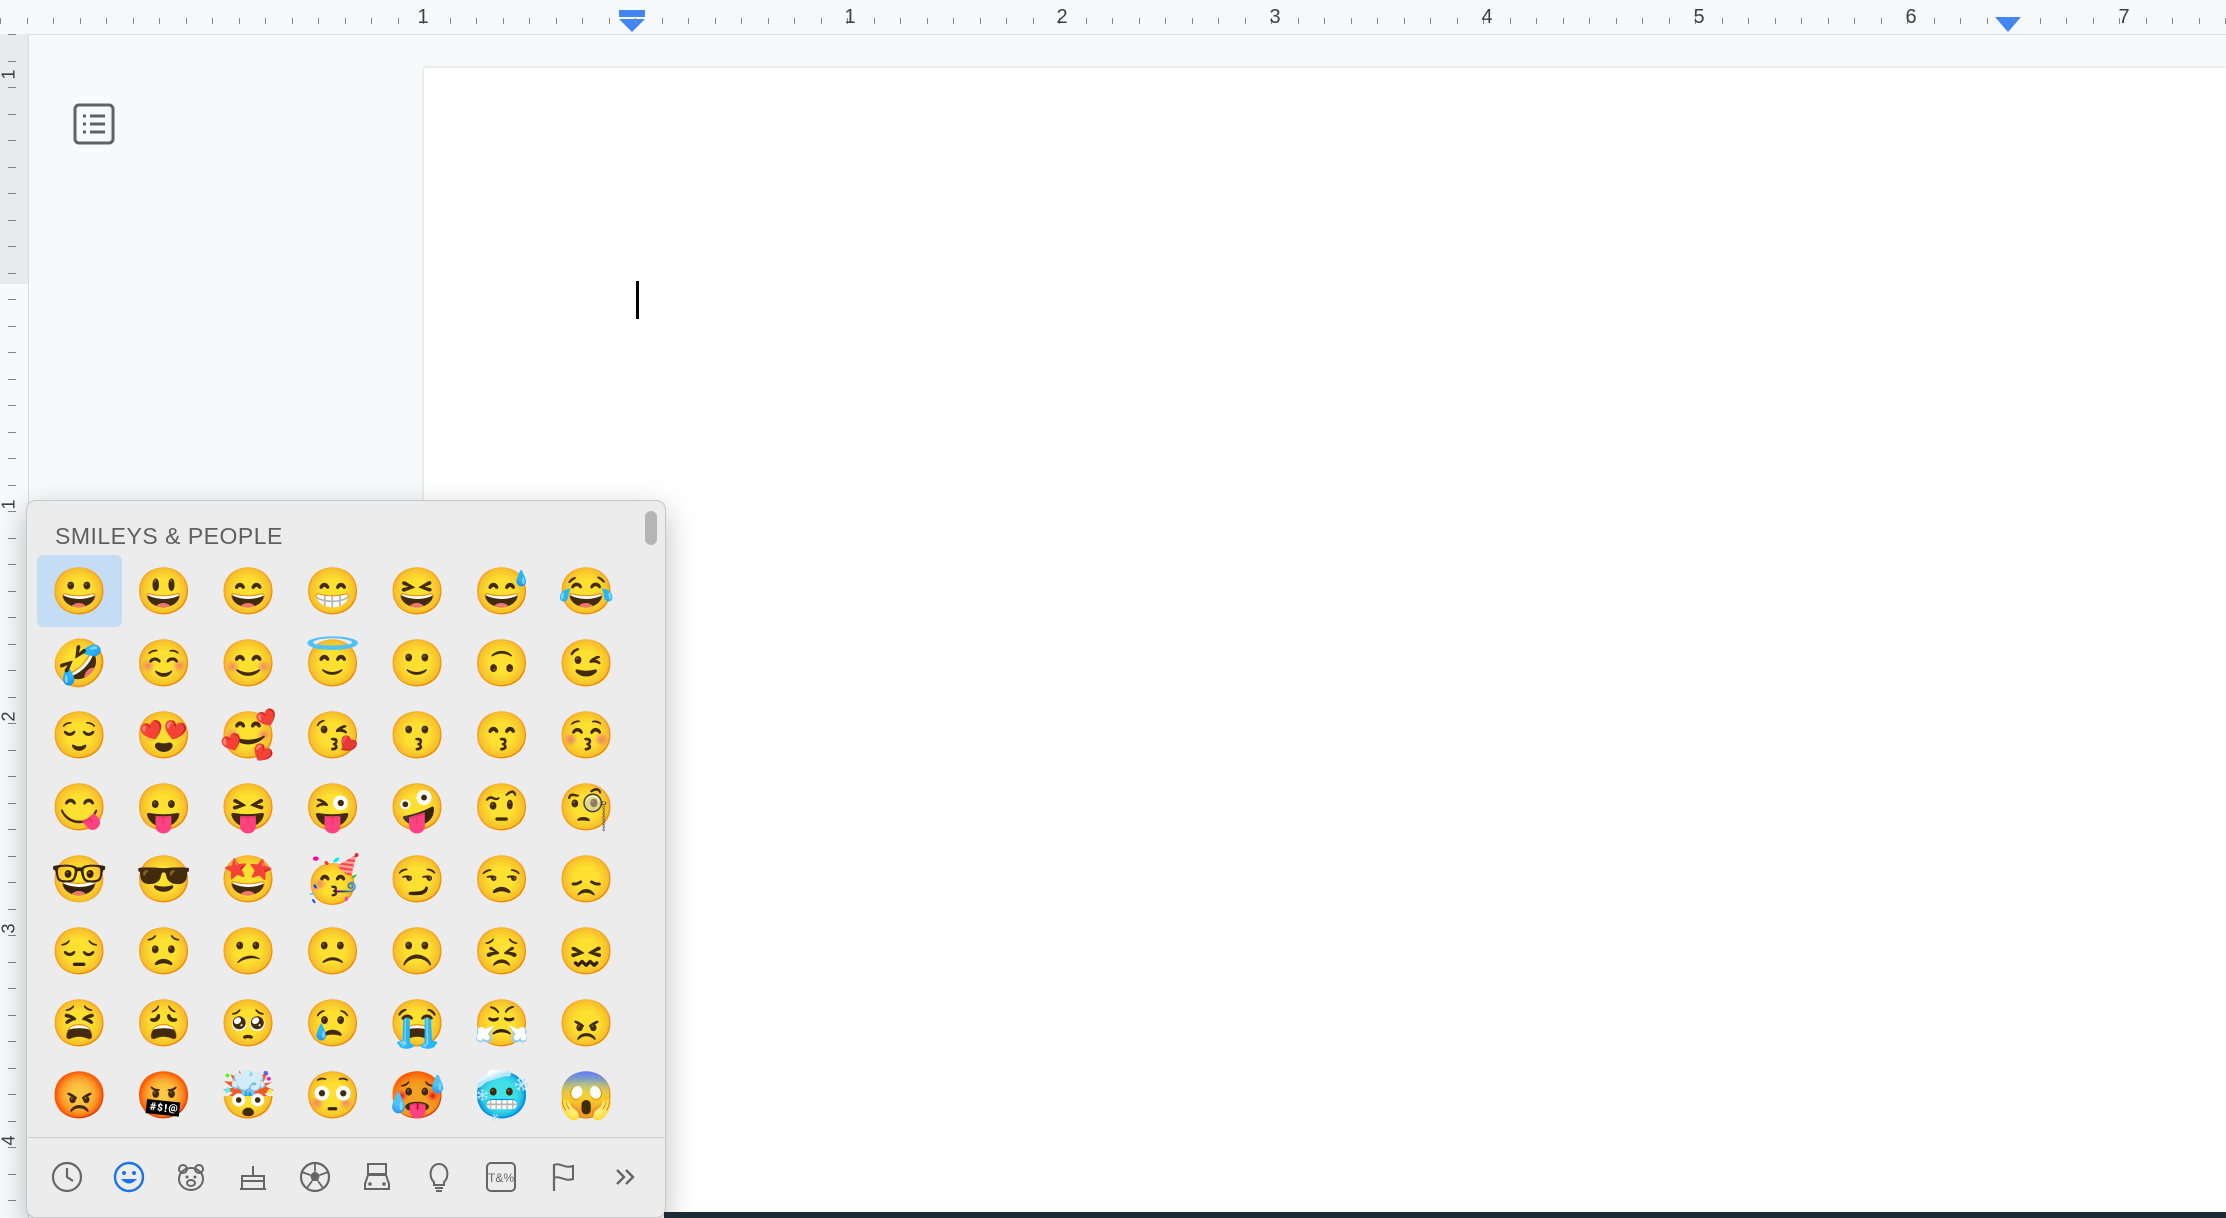 The height and width of the screenshot is (1218, 2226). What do you see at coordinates (333, 591) in the screenshot?
I see `emoji-cell: 😁` at bounding box center [333, 591].